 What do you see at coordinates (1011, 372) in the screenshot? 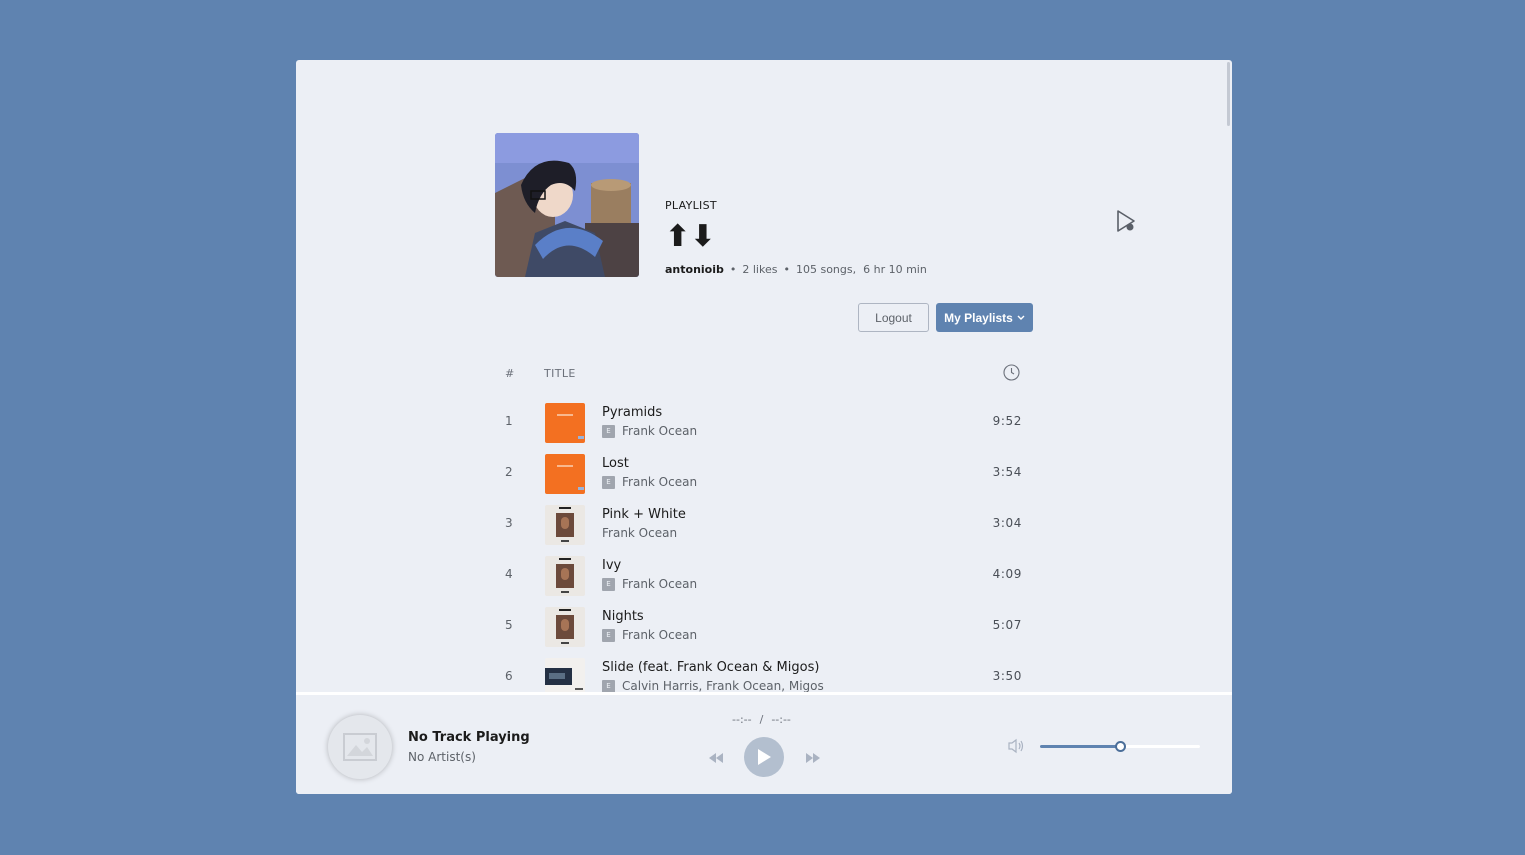
I see `clock-icon` at bounding box center [1011, 372].